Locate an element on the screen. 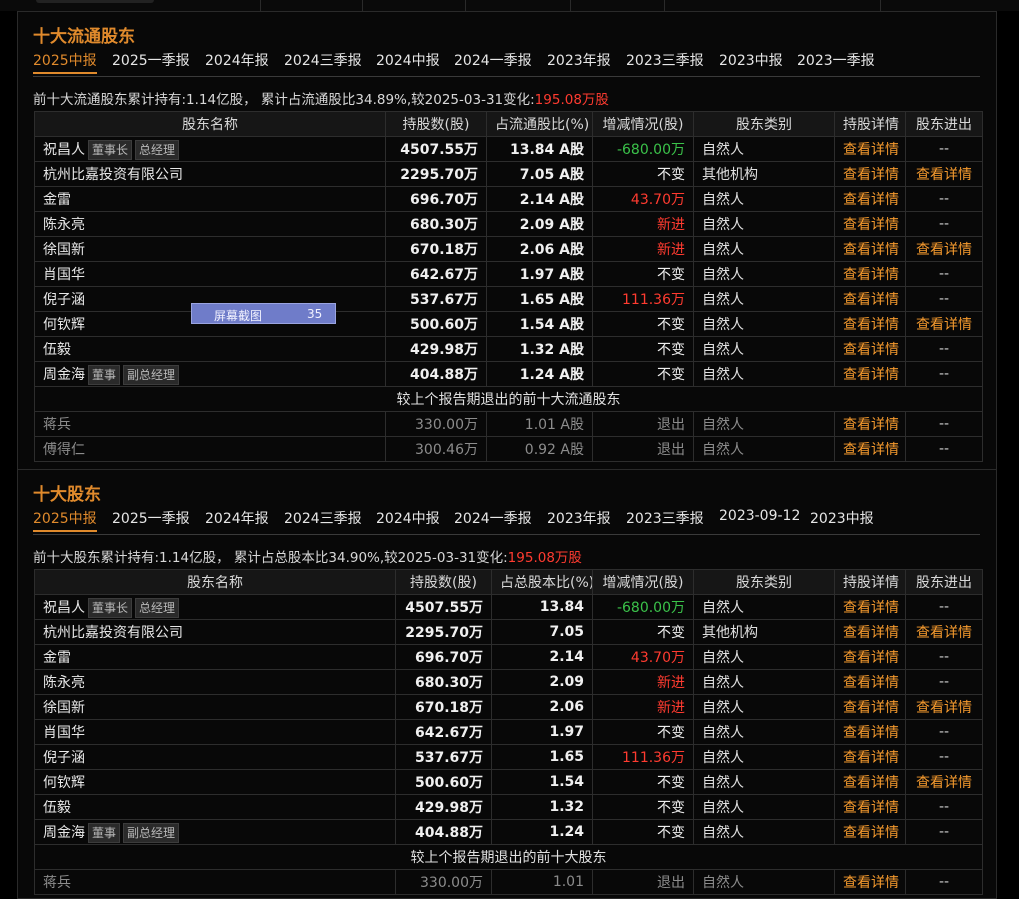 The height and width of the screenshot is (899, 1019). shares-held: 429.98万 is located at coordinates (436, 349).